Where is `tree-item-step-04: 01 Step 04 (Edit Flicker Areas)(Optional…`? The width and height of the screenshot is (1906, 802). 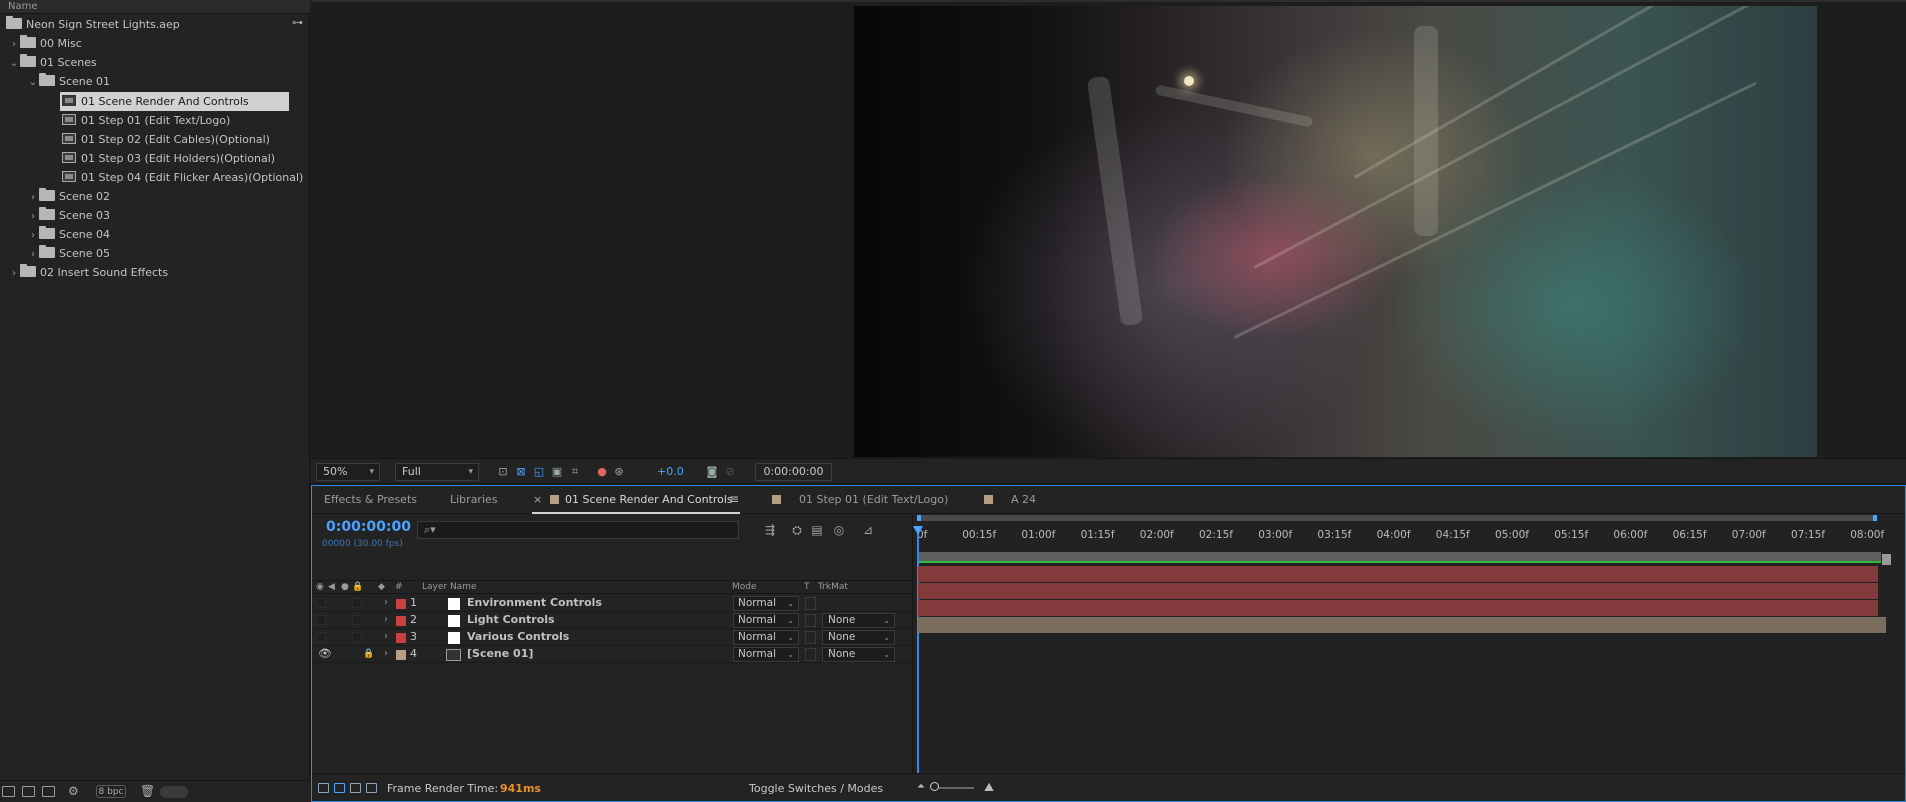
tree-item-step-04: 01 Step 04 (Edit Flicker Areas)(Optional… is located at coordinates (182, 177).